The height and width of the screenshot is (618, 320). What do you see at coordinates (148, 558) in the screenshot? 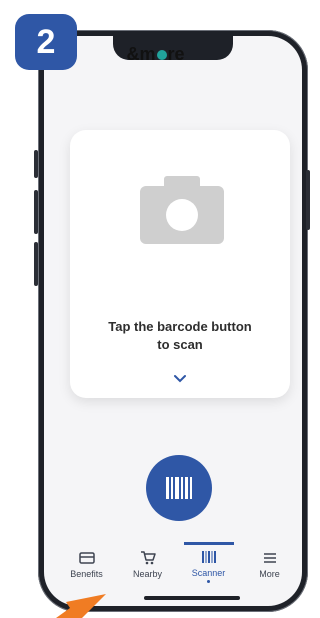
I see `cart-icon` at bounding box center [148, 558].